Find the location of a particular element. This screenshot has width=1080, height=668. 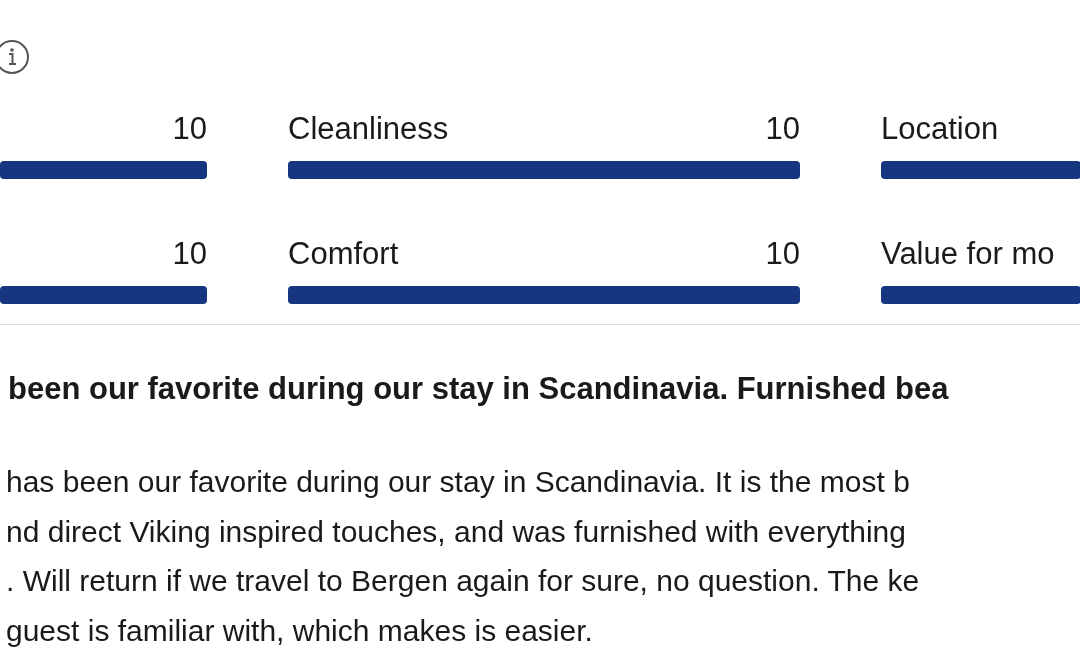

review-text-line: guest is familiar with, which makes is easier. is located at coordinates (300, 630).